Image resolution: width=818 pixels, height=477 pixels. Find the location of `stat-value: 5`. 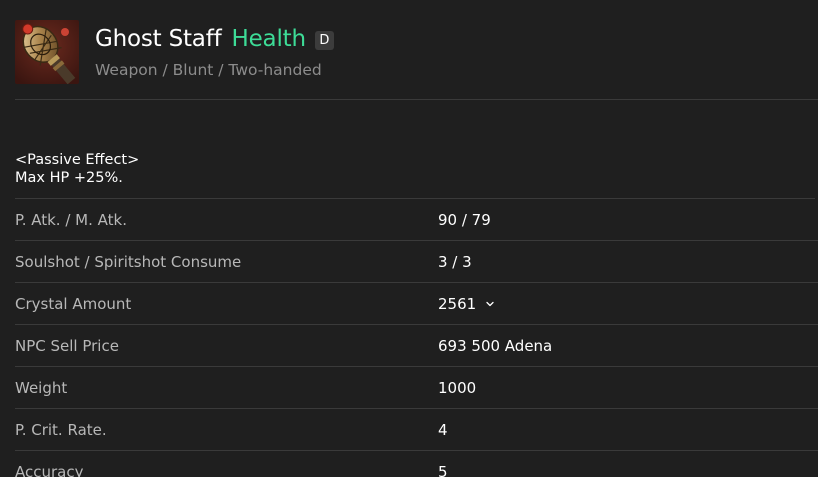

stat-value: 5 is located at coordinates (443, 470).